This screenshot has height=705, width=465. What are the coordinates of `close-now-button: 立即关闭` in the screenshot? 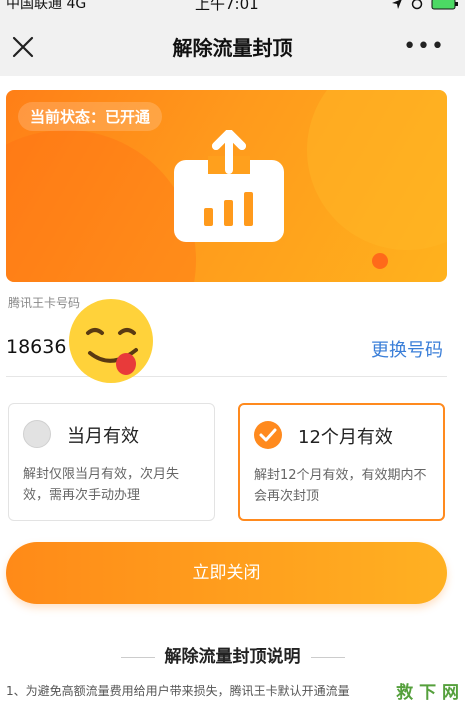 It's located at (226, 573).